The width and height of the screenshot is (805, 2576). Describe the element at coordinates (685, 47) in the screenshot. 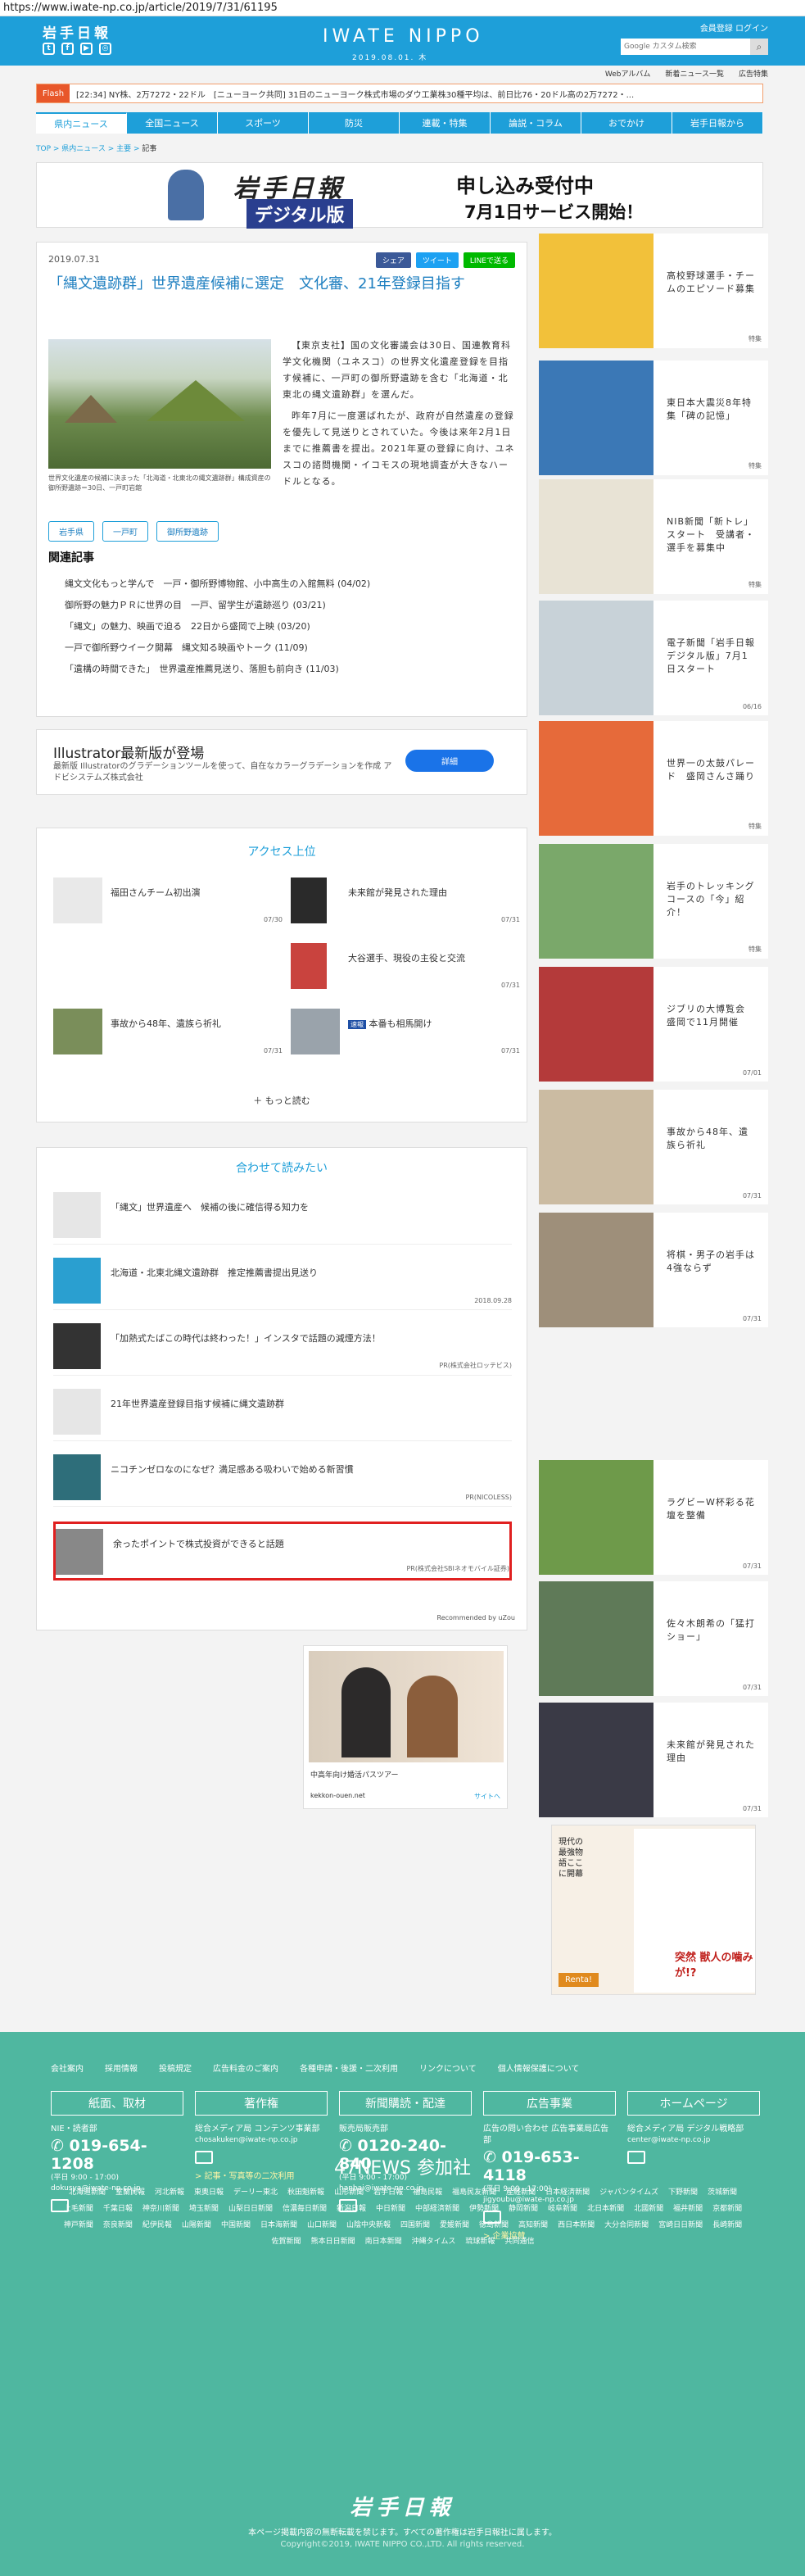

I see `search-input` at that location.